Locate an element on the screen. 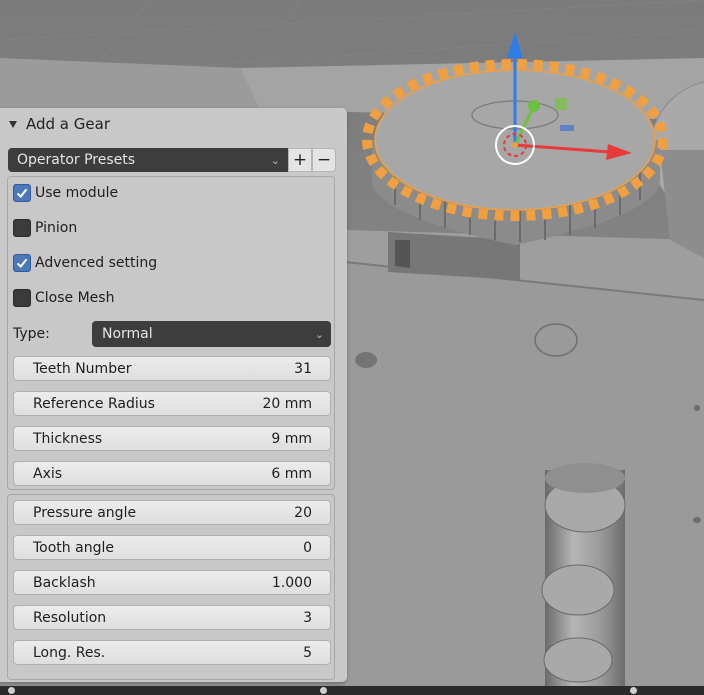 The height and width of the screenshot is (695, 704). reference-radius-field: Reference Radius 20 mm is located at coordinates (172, 403).